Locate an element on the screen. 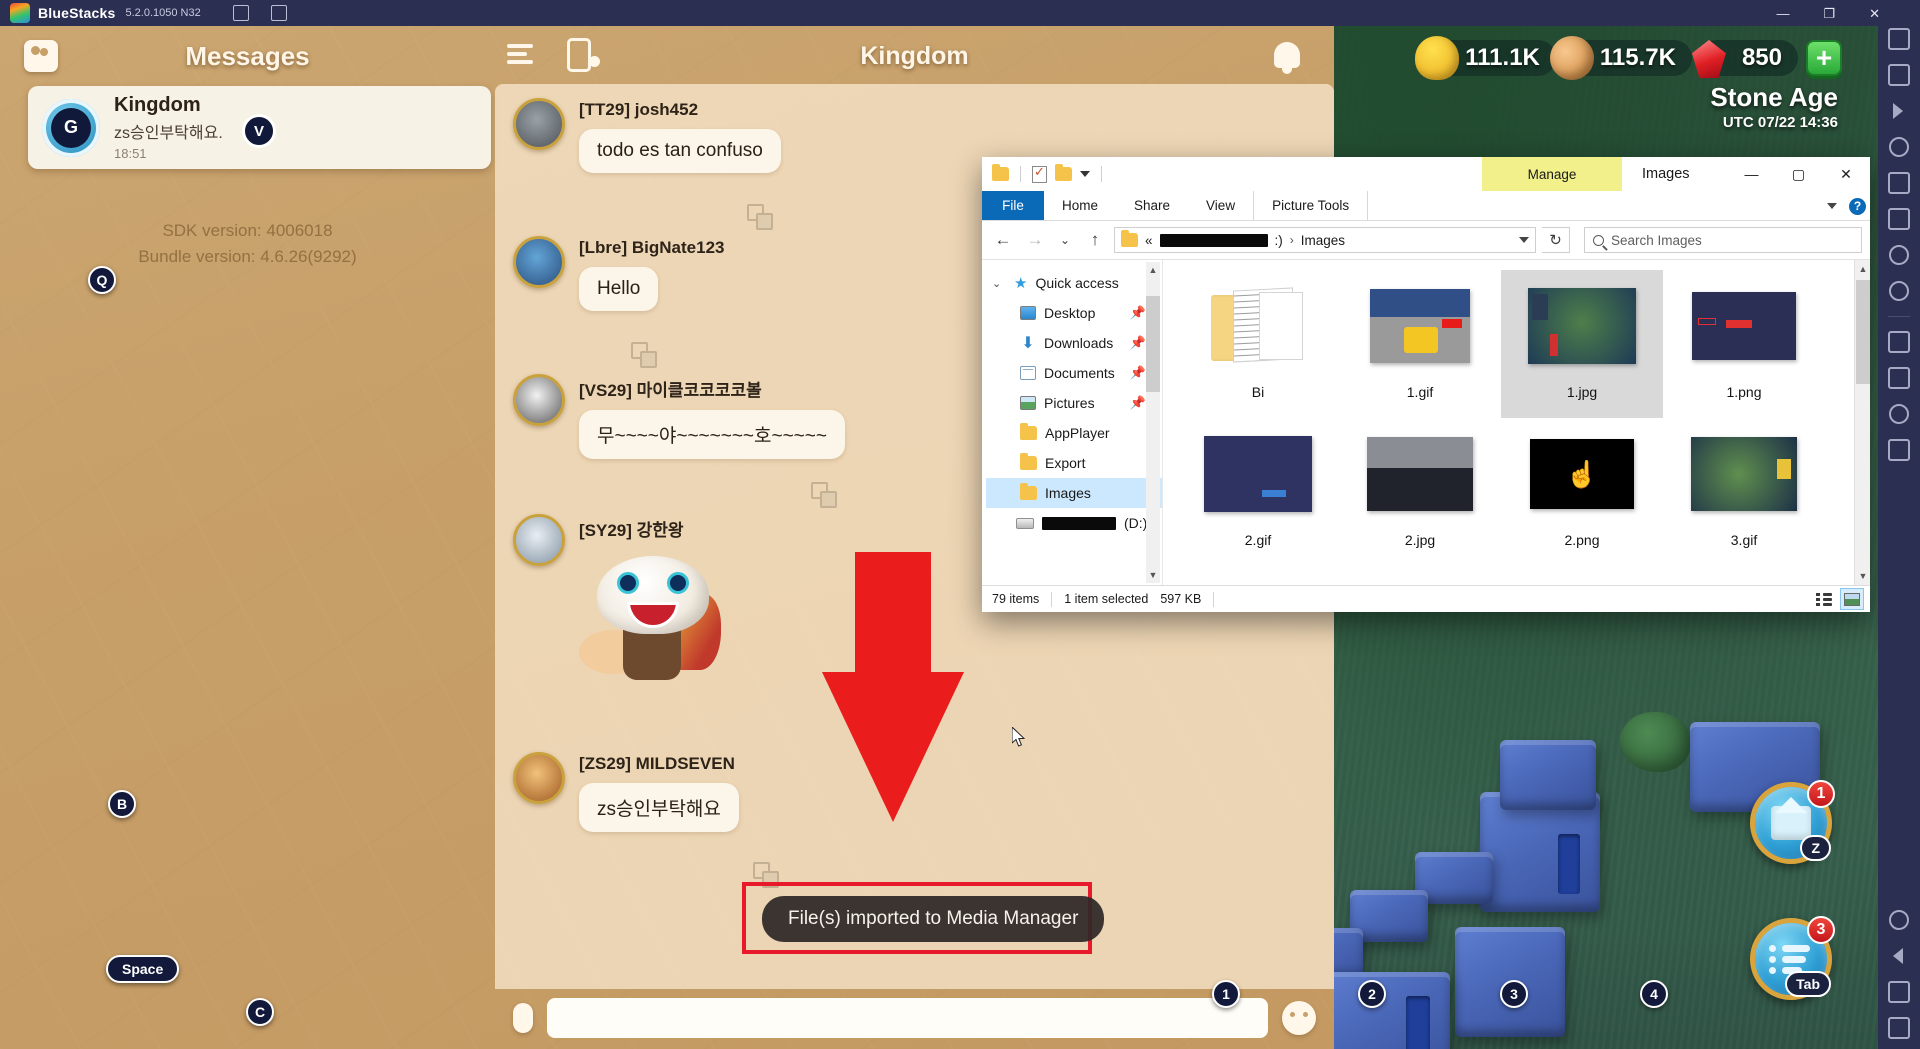 This screenshot has height=1049, width=1920. file-item: Bi is located at coordinates (1258, 344).